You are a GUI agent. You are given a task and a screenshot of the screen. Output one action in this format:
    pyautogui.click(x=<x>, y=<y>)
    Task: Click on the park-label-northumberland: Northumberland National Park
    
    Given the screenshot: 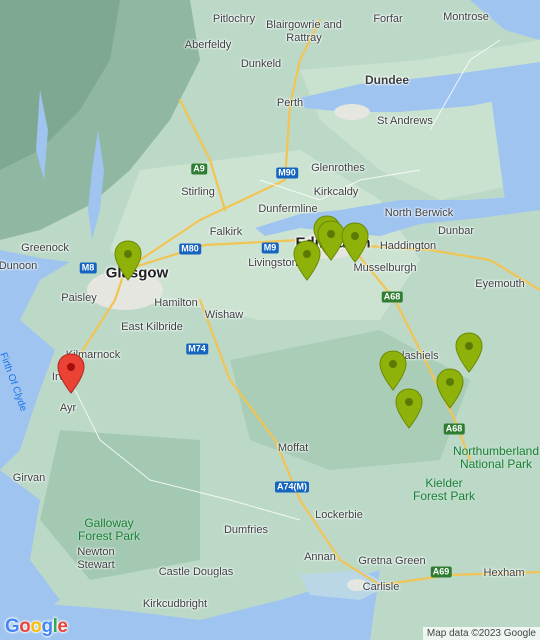 What is the action you would take?
    pyautogui.click(x=495, y=458)
    